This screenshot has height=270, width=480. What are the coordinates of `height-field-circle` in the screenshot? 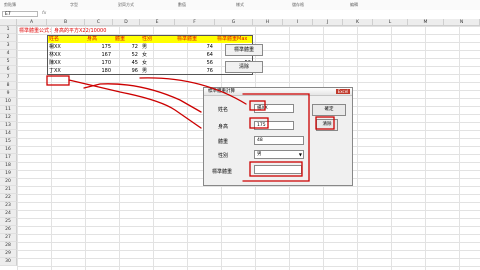 It's located at (259, 123).